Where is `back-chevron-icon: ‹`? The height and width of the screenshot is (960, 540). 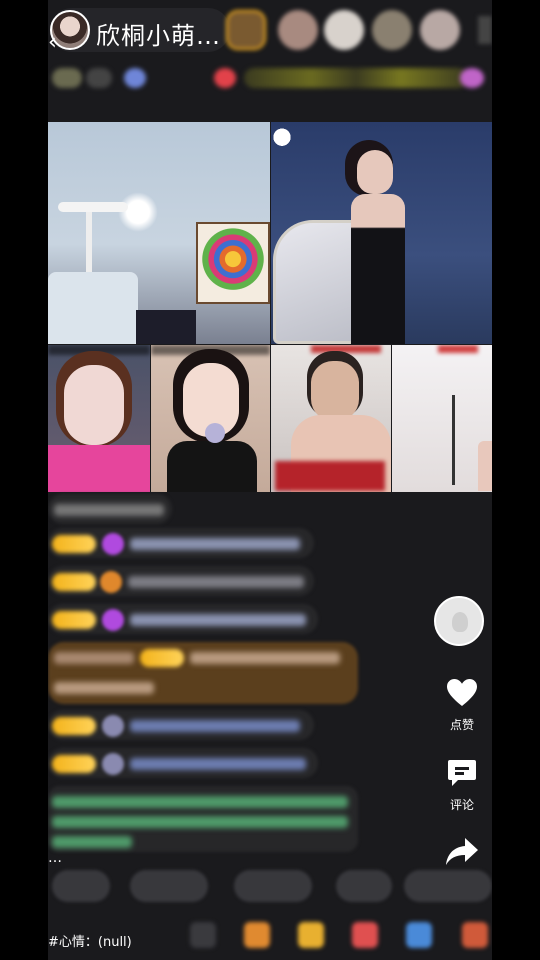
back-chevron-icon: ‹ is located at coordinates (57, 43).